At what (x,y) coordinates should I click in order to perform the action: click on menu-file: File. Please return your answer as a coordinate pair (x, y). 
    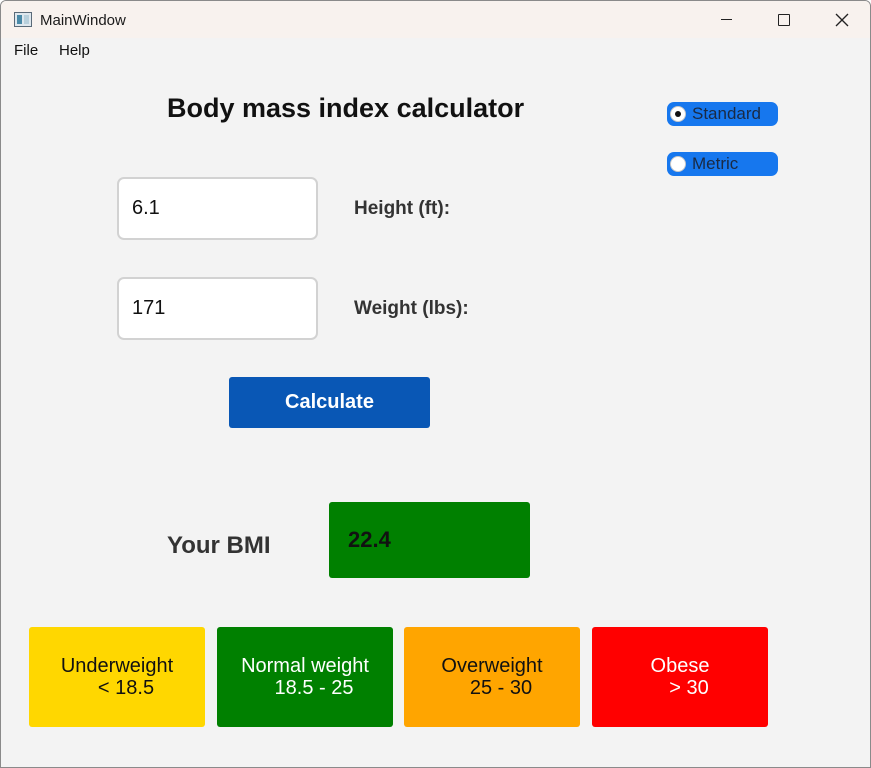
    Looking at the image, I should click on (26, 50).